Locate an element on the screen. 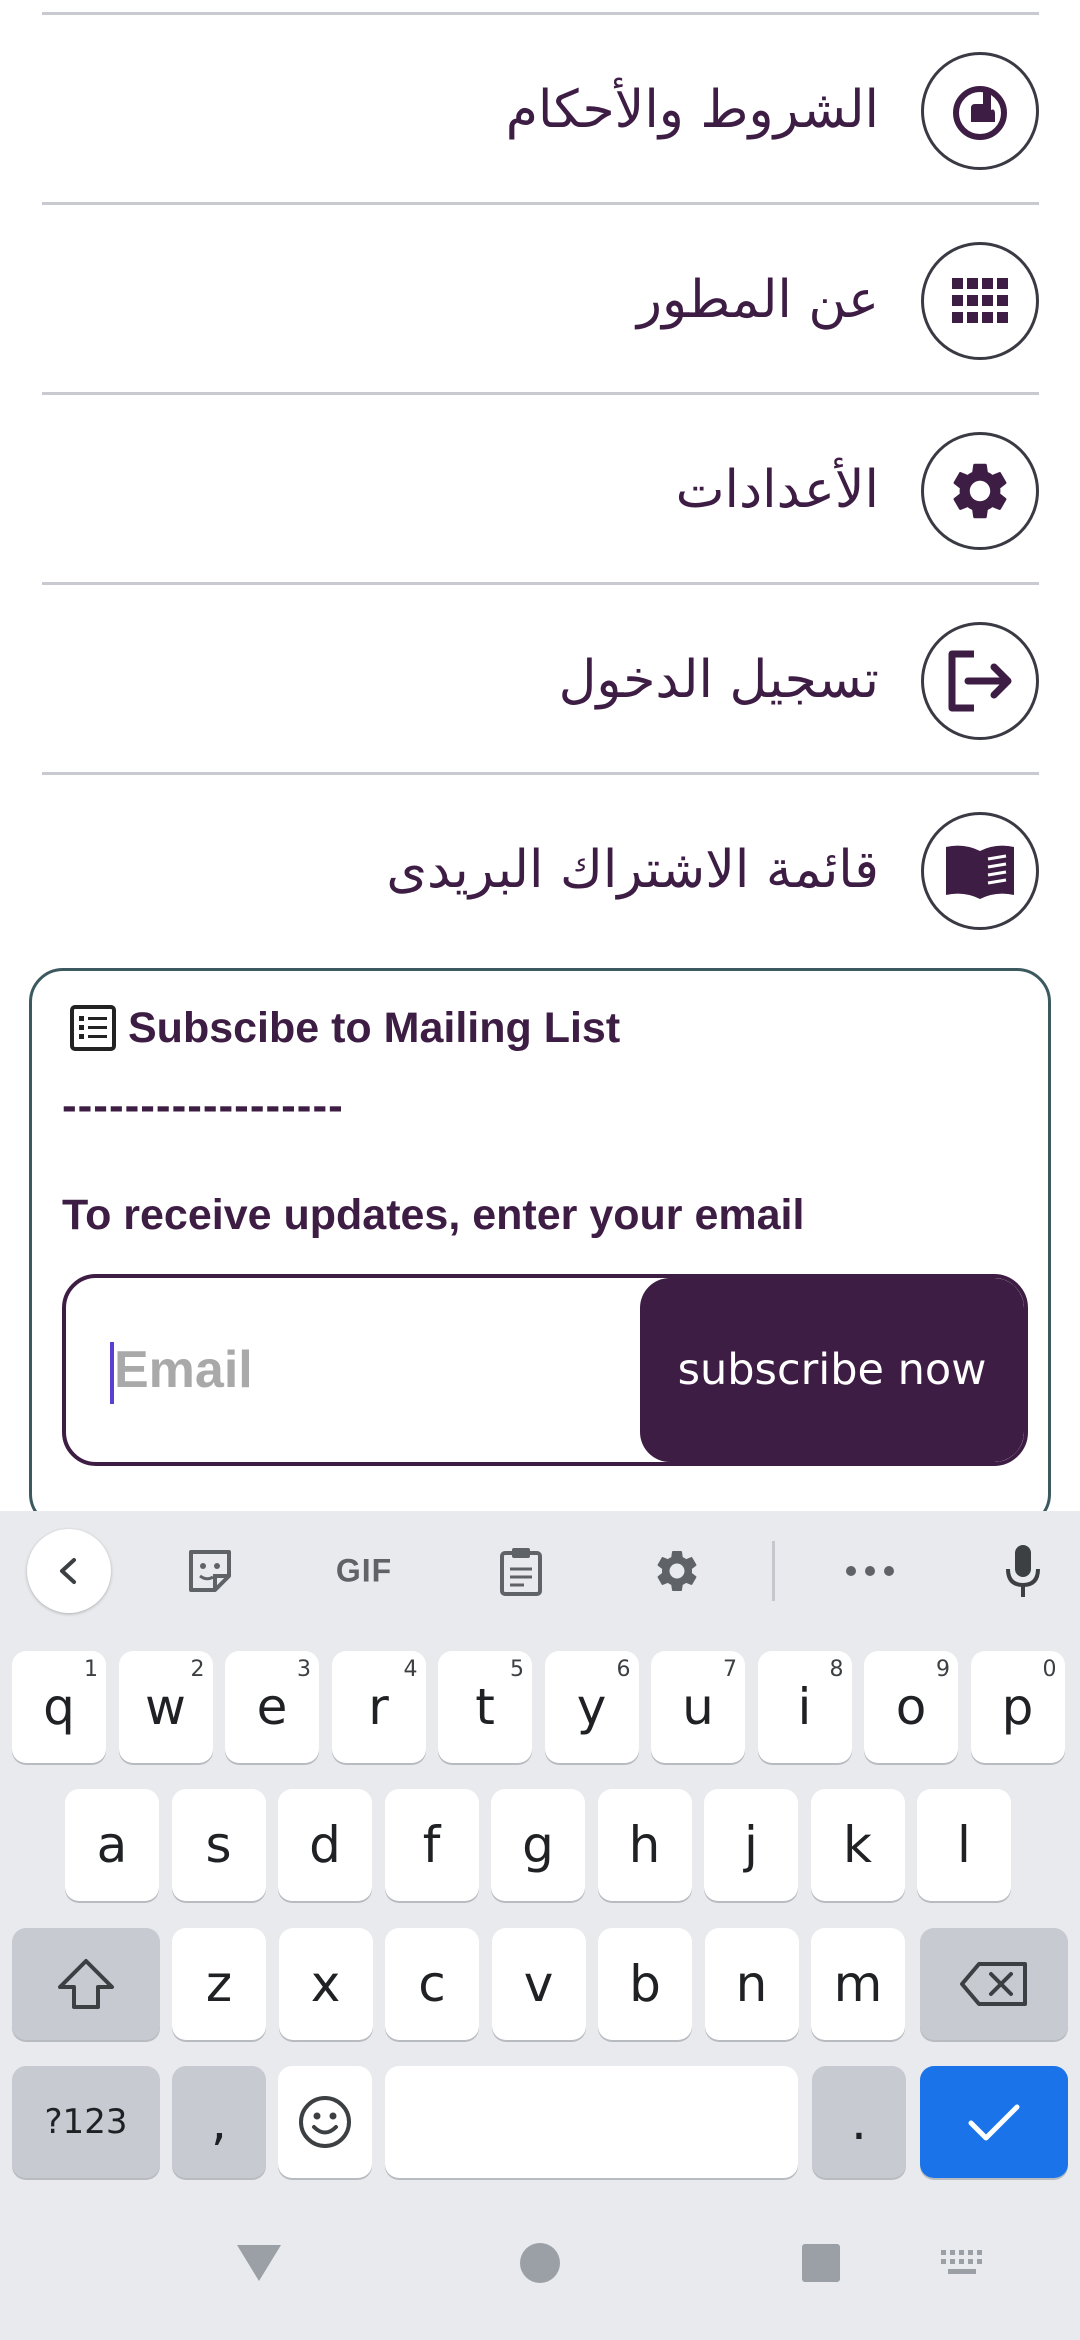 This screenshot has height=2340, width=1080. chevron-left-icon is located at coordinates (69, 1571).